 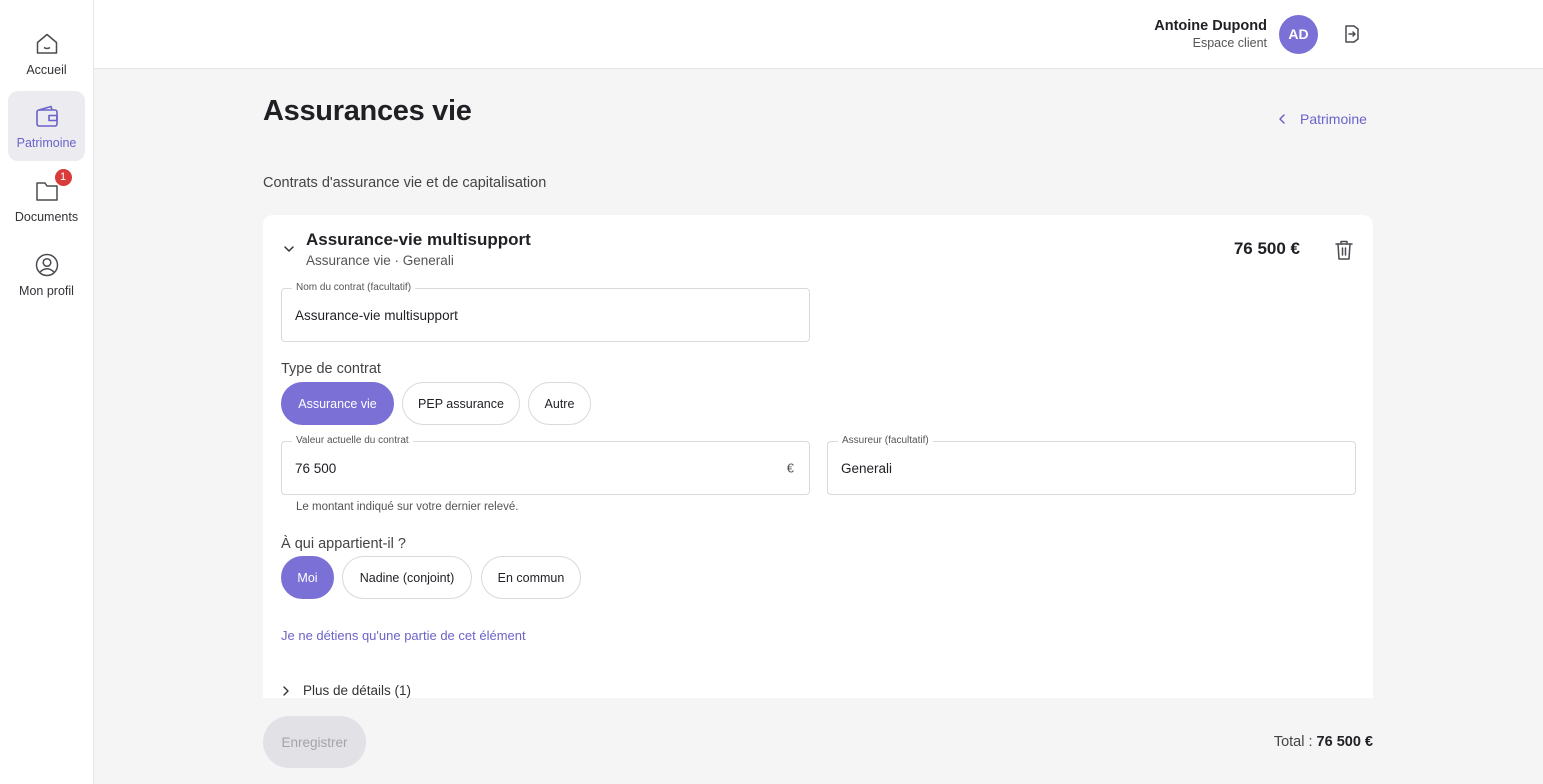 What do you see at coordinates (63, 177) in the screenshot?
I see `notification-badge: 1` at bounding box center [63, 177].